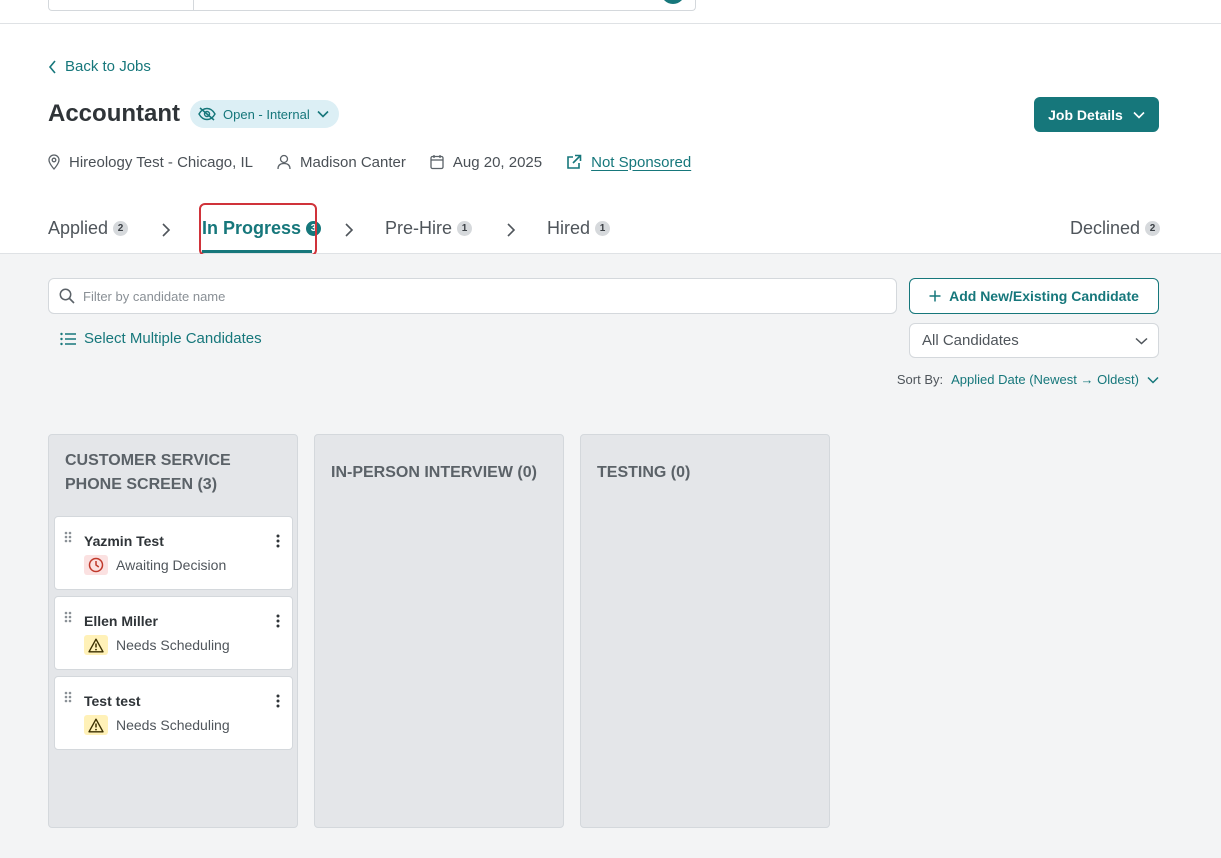  What do you see at coordinates (114, 113) in the screenshot?
I see `job-title: Accountant` at bounding box center [114, 113].